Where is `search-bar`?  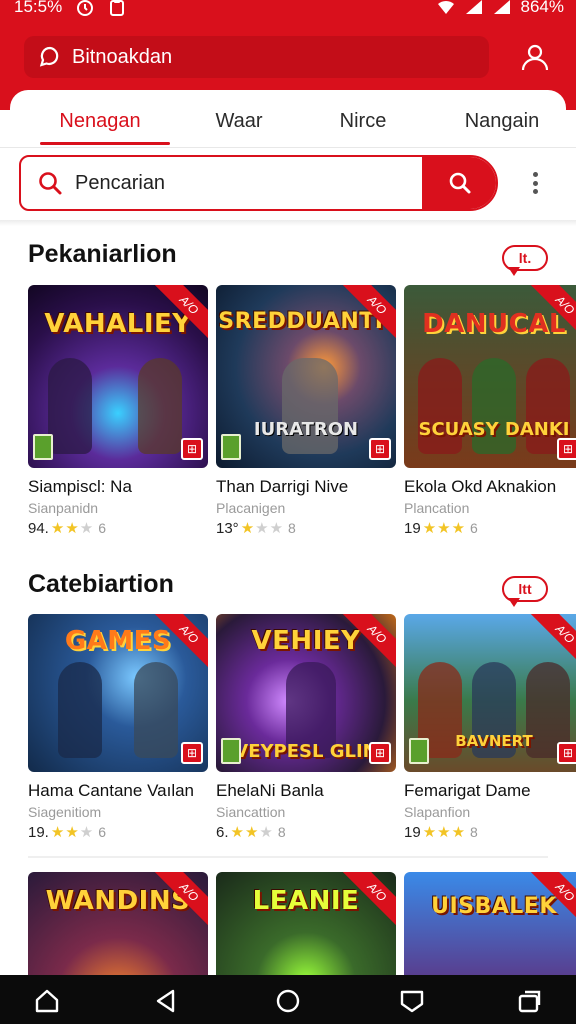
search-bar is located at coordinates (258, 183).